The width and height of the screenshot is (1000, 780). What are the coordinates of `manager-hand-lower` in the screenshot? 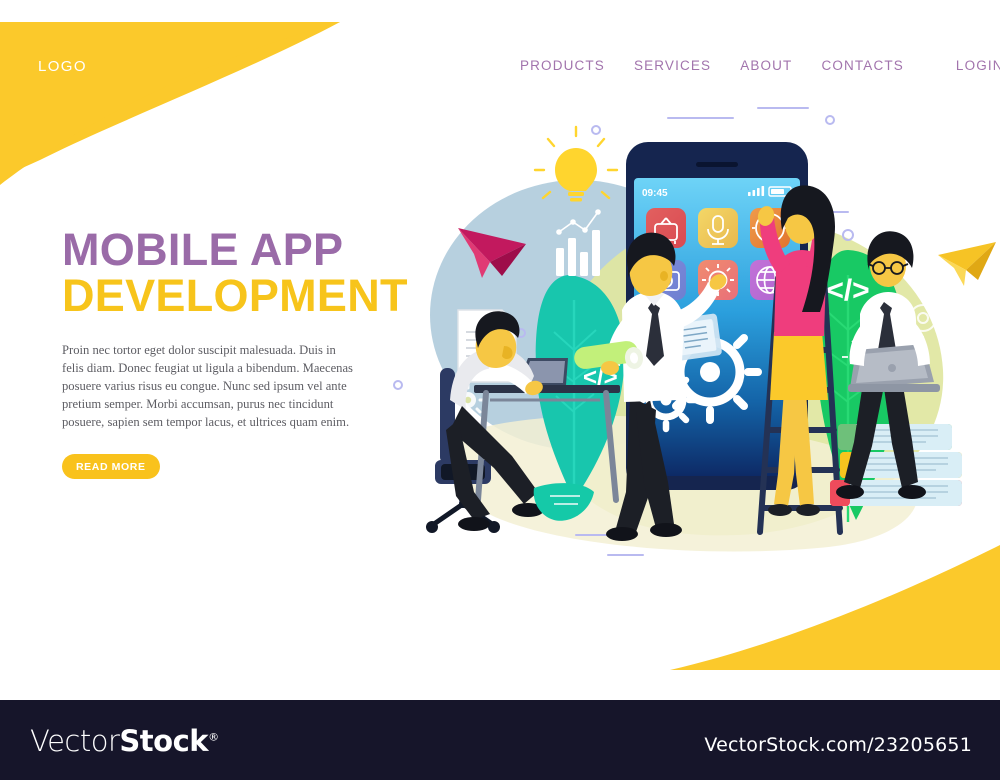 It's located at (610, 368).